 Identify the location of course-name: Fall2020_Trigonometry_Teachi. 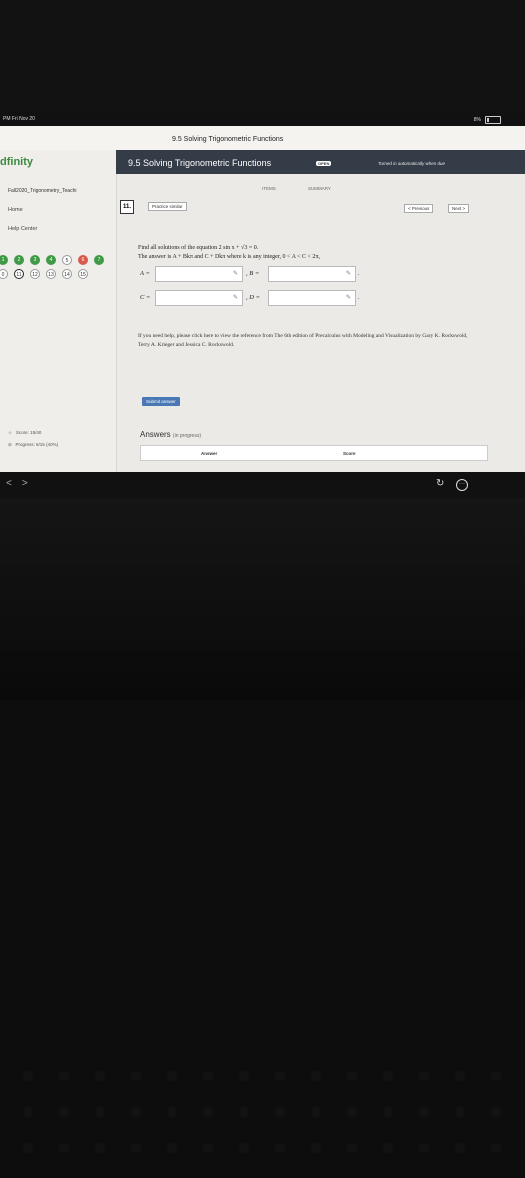
(42, 191).